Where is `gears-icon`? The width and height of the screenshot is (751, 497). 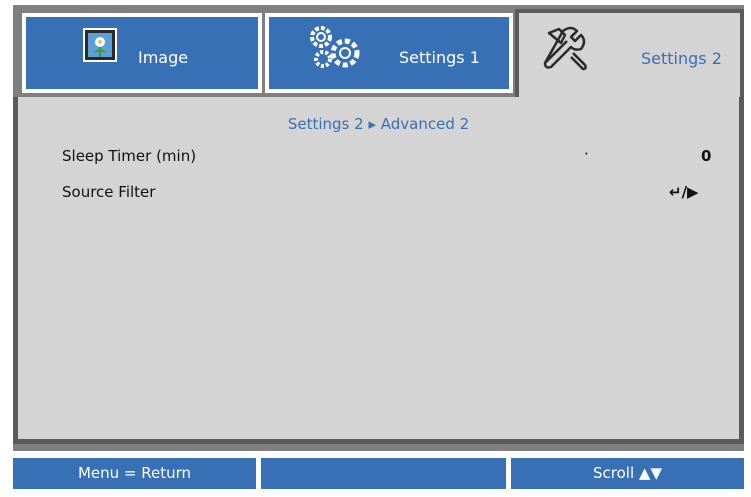 gears-icon is located at coordinates (336, 49).